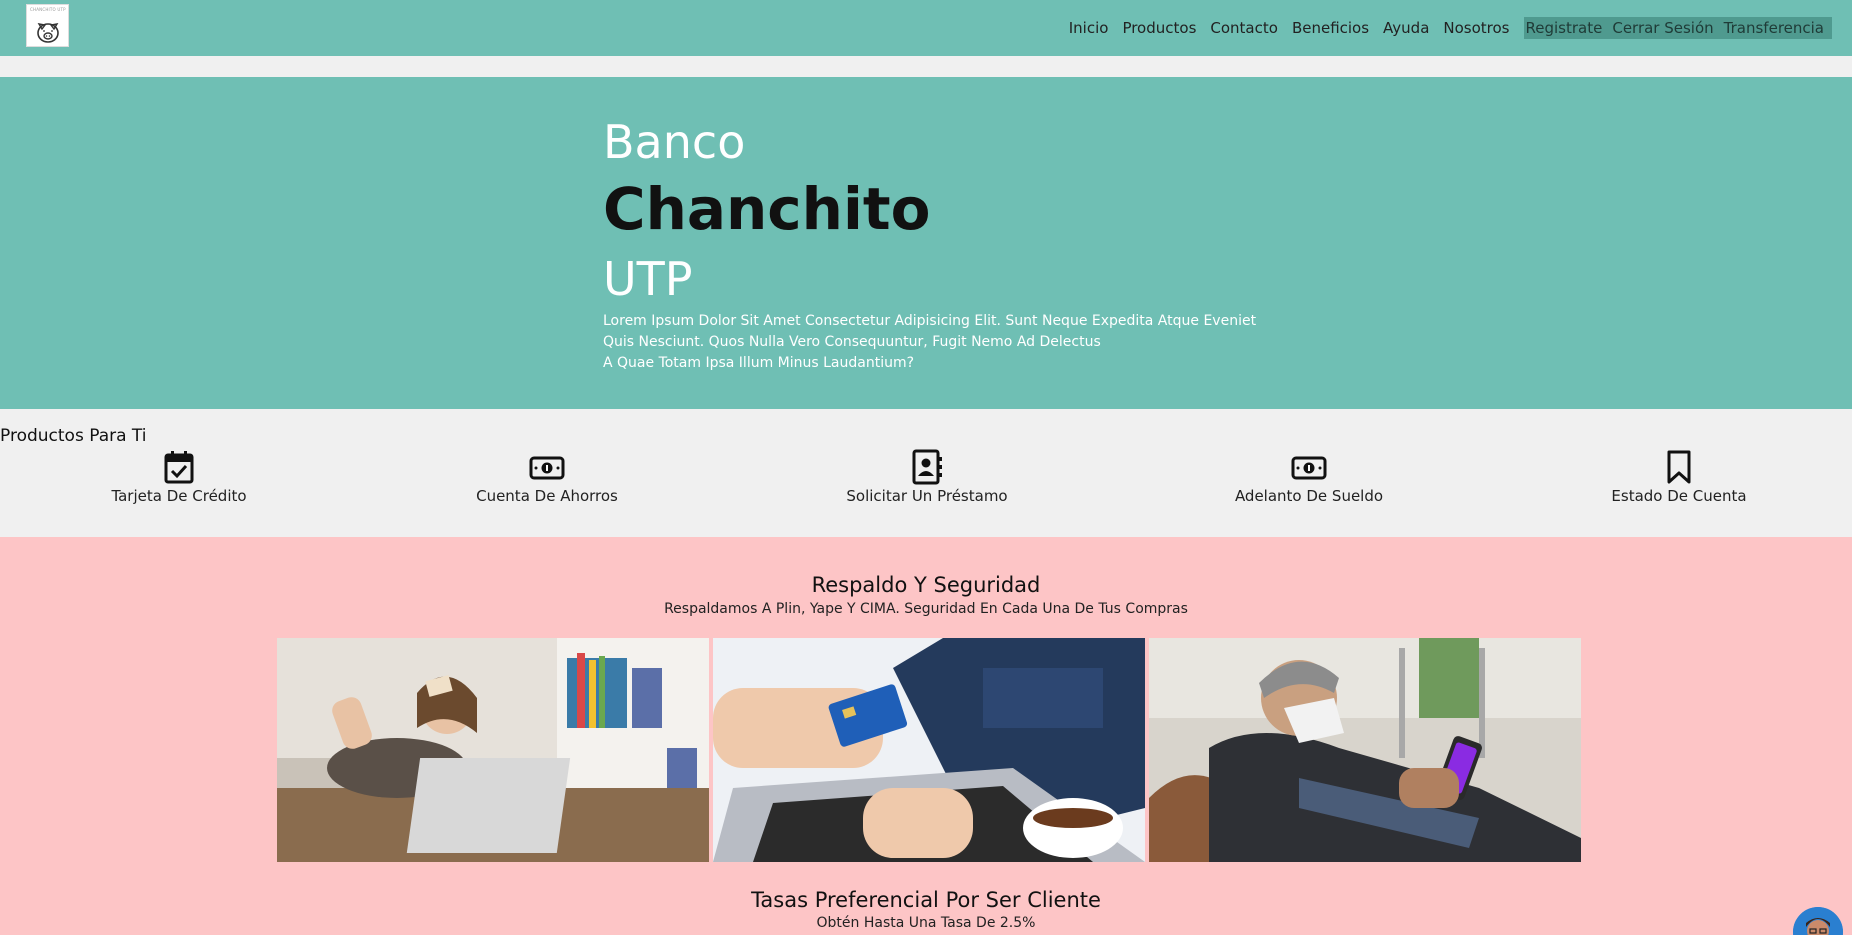 Image resolution: width=1852 pixels, height=935 pixels. What do you see at coordinates (1476, 28) in the screenshot?
I see `nav-nosotros: Nosotros` at bounding box center [1476, 28].